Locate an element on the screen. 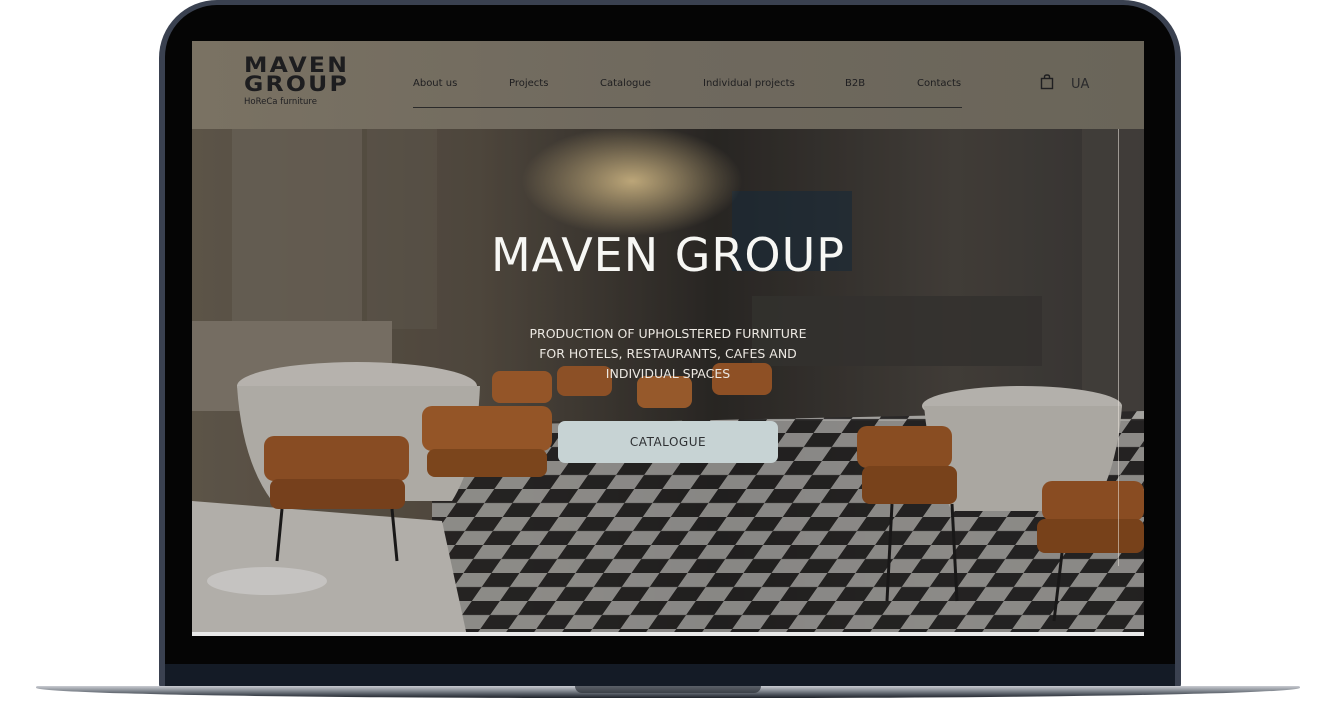 The image size is (1336, 712). nav-item-individual-projects: Individual projects is located at coordinates (749, 83).